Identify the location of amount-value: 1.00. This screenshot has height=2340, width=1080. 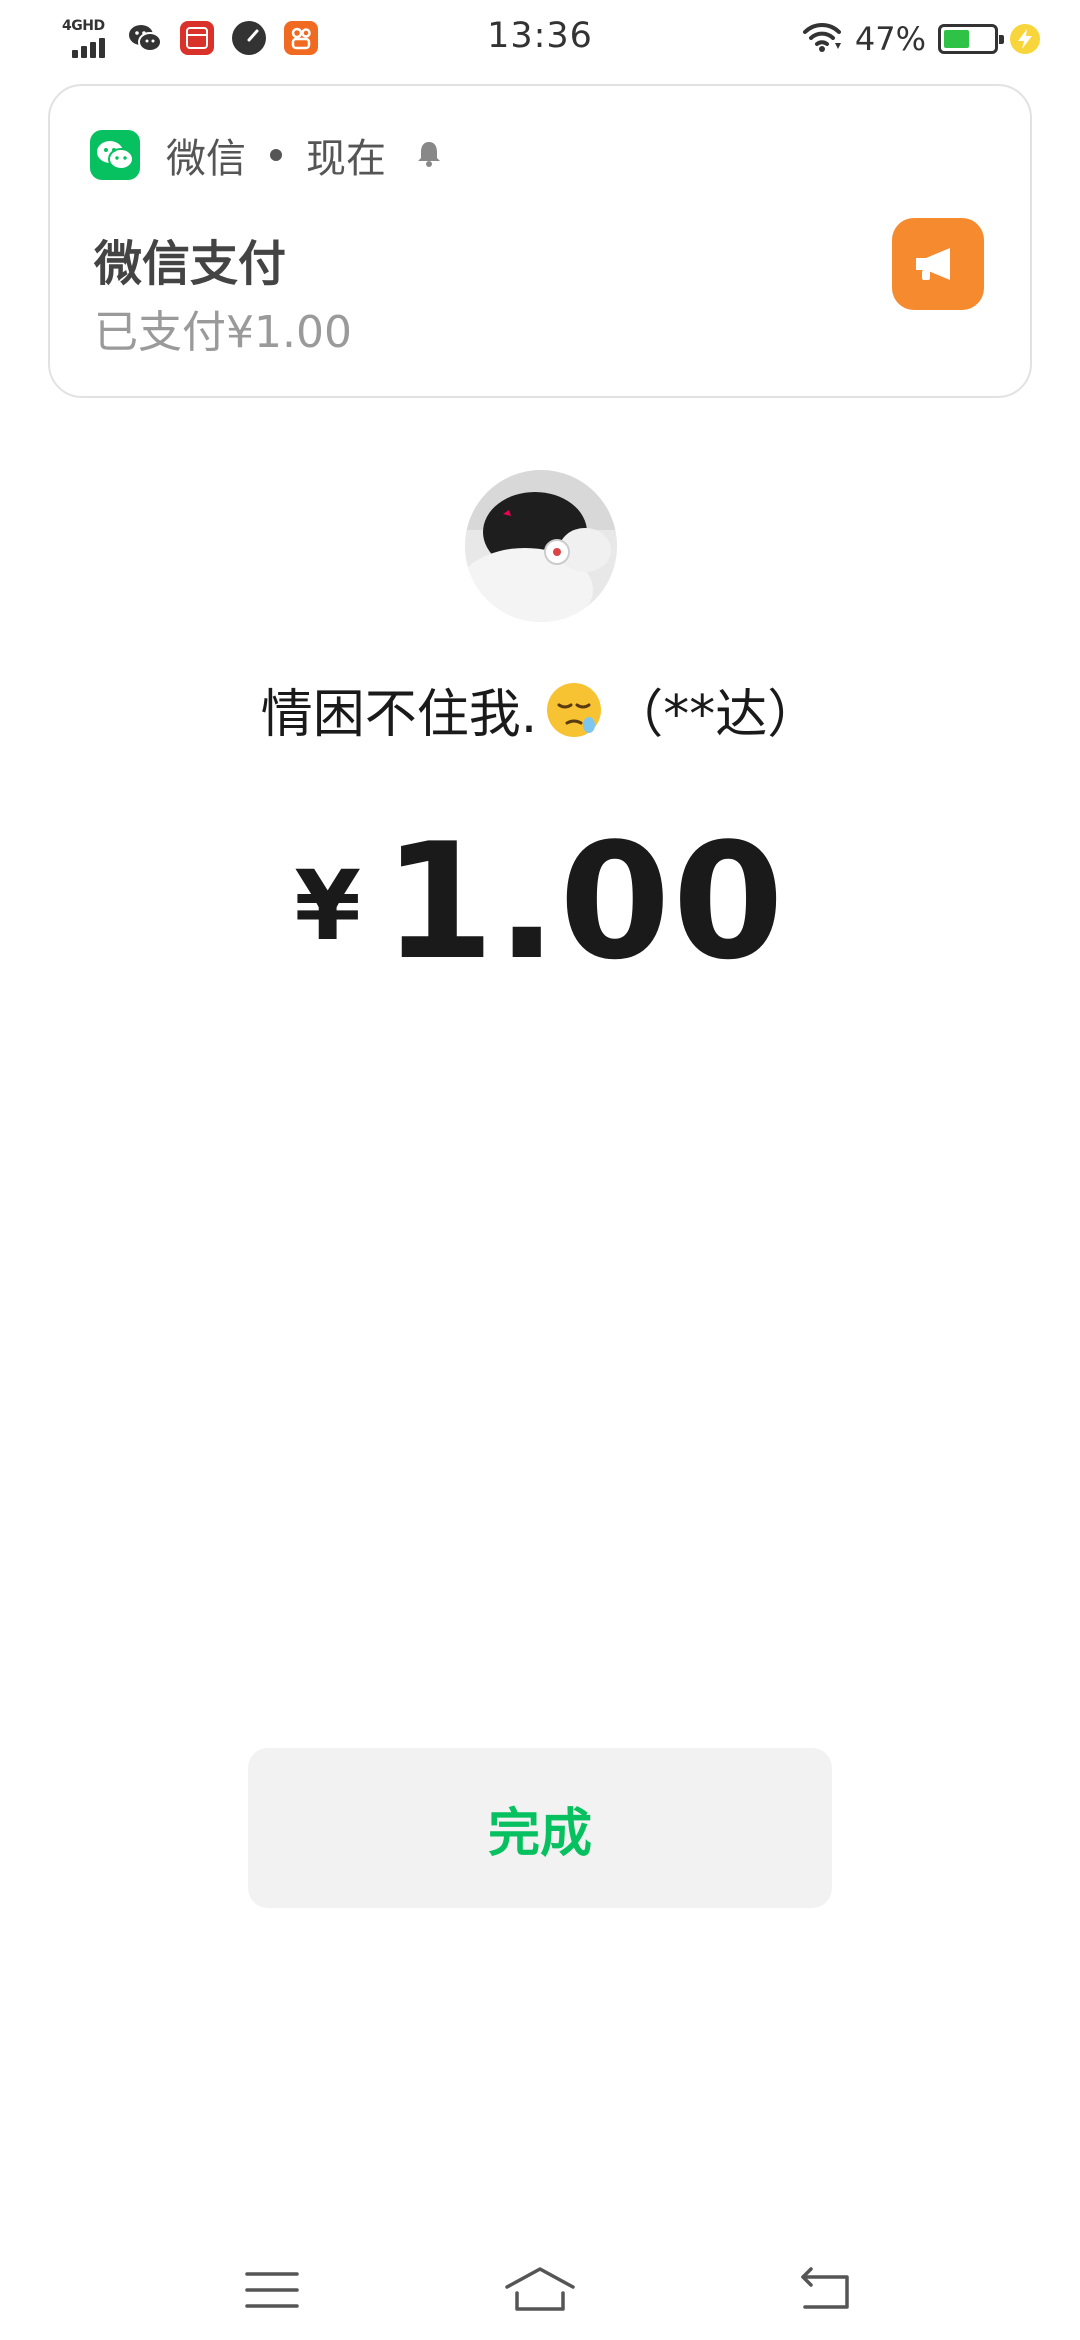
(584, 901).